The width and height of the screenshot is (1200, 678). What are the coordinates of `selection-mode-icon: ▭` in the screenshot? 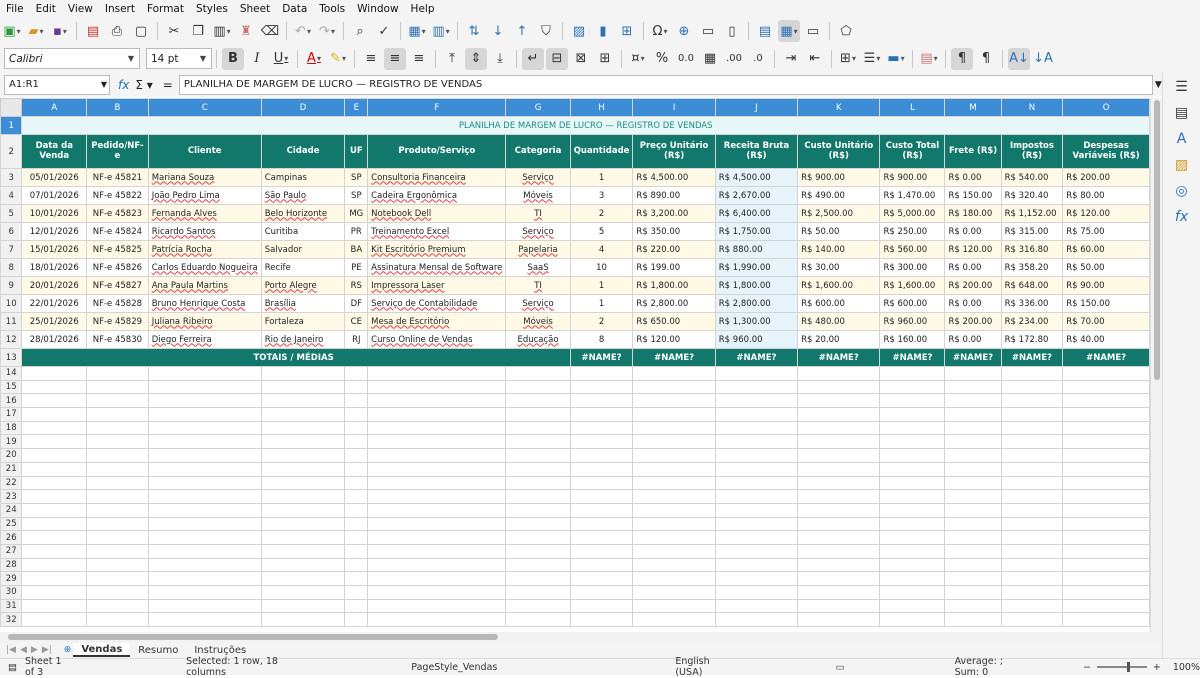 It's located at (840, 667).